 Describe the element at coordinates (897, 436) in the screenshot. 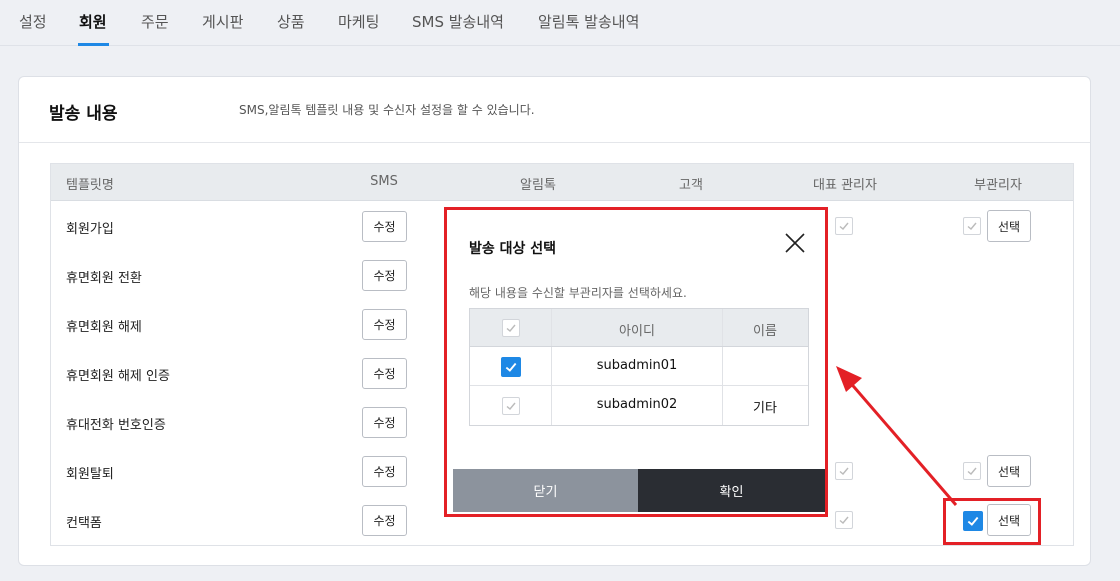

I see `annotation-arrow` at that location.